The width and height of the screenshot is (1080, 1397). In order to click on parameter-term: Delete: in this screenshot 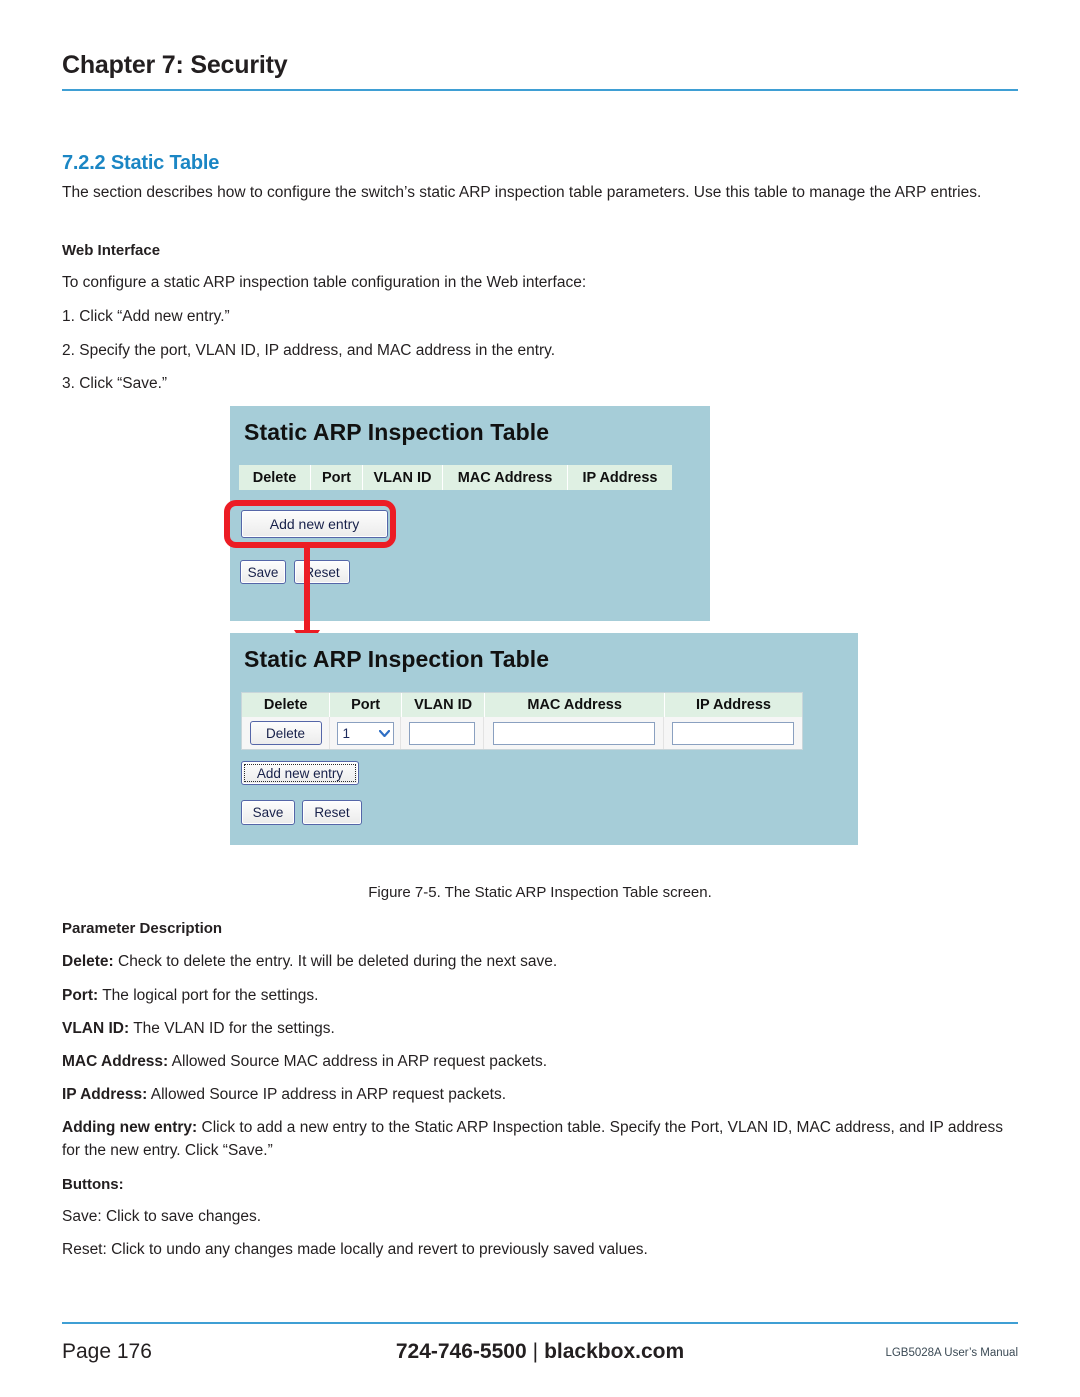, I will do `click(88, 961)`.